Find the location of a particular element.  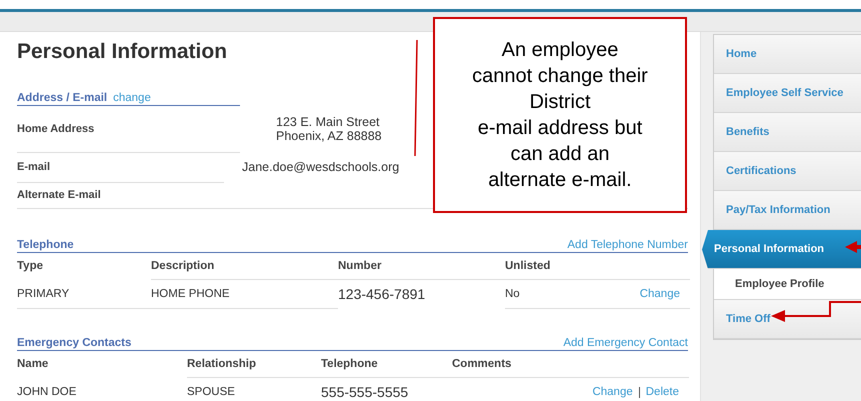

callout-text: An employee cannot change their District e-mail address but can add an alternate e-mail. is located at coordinates (560, 115).